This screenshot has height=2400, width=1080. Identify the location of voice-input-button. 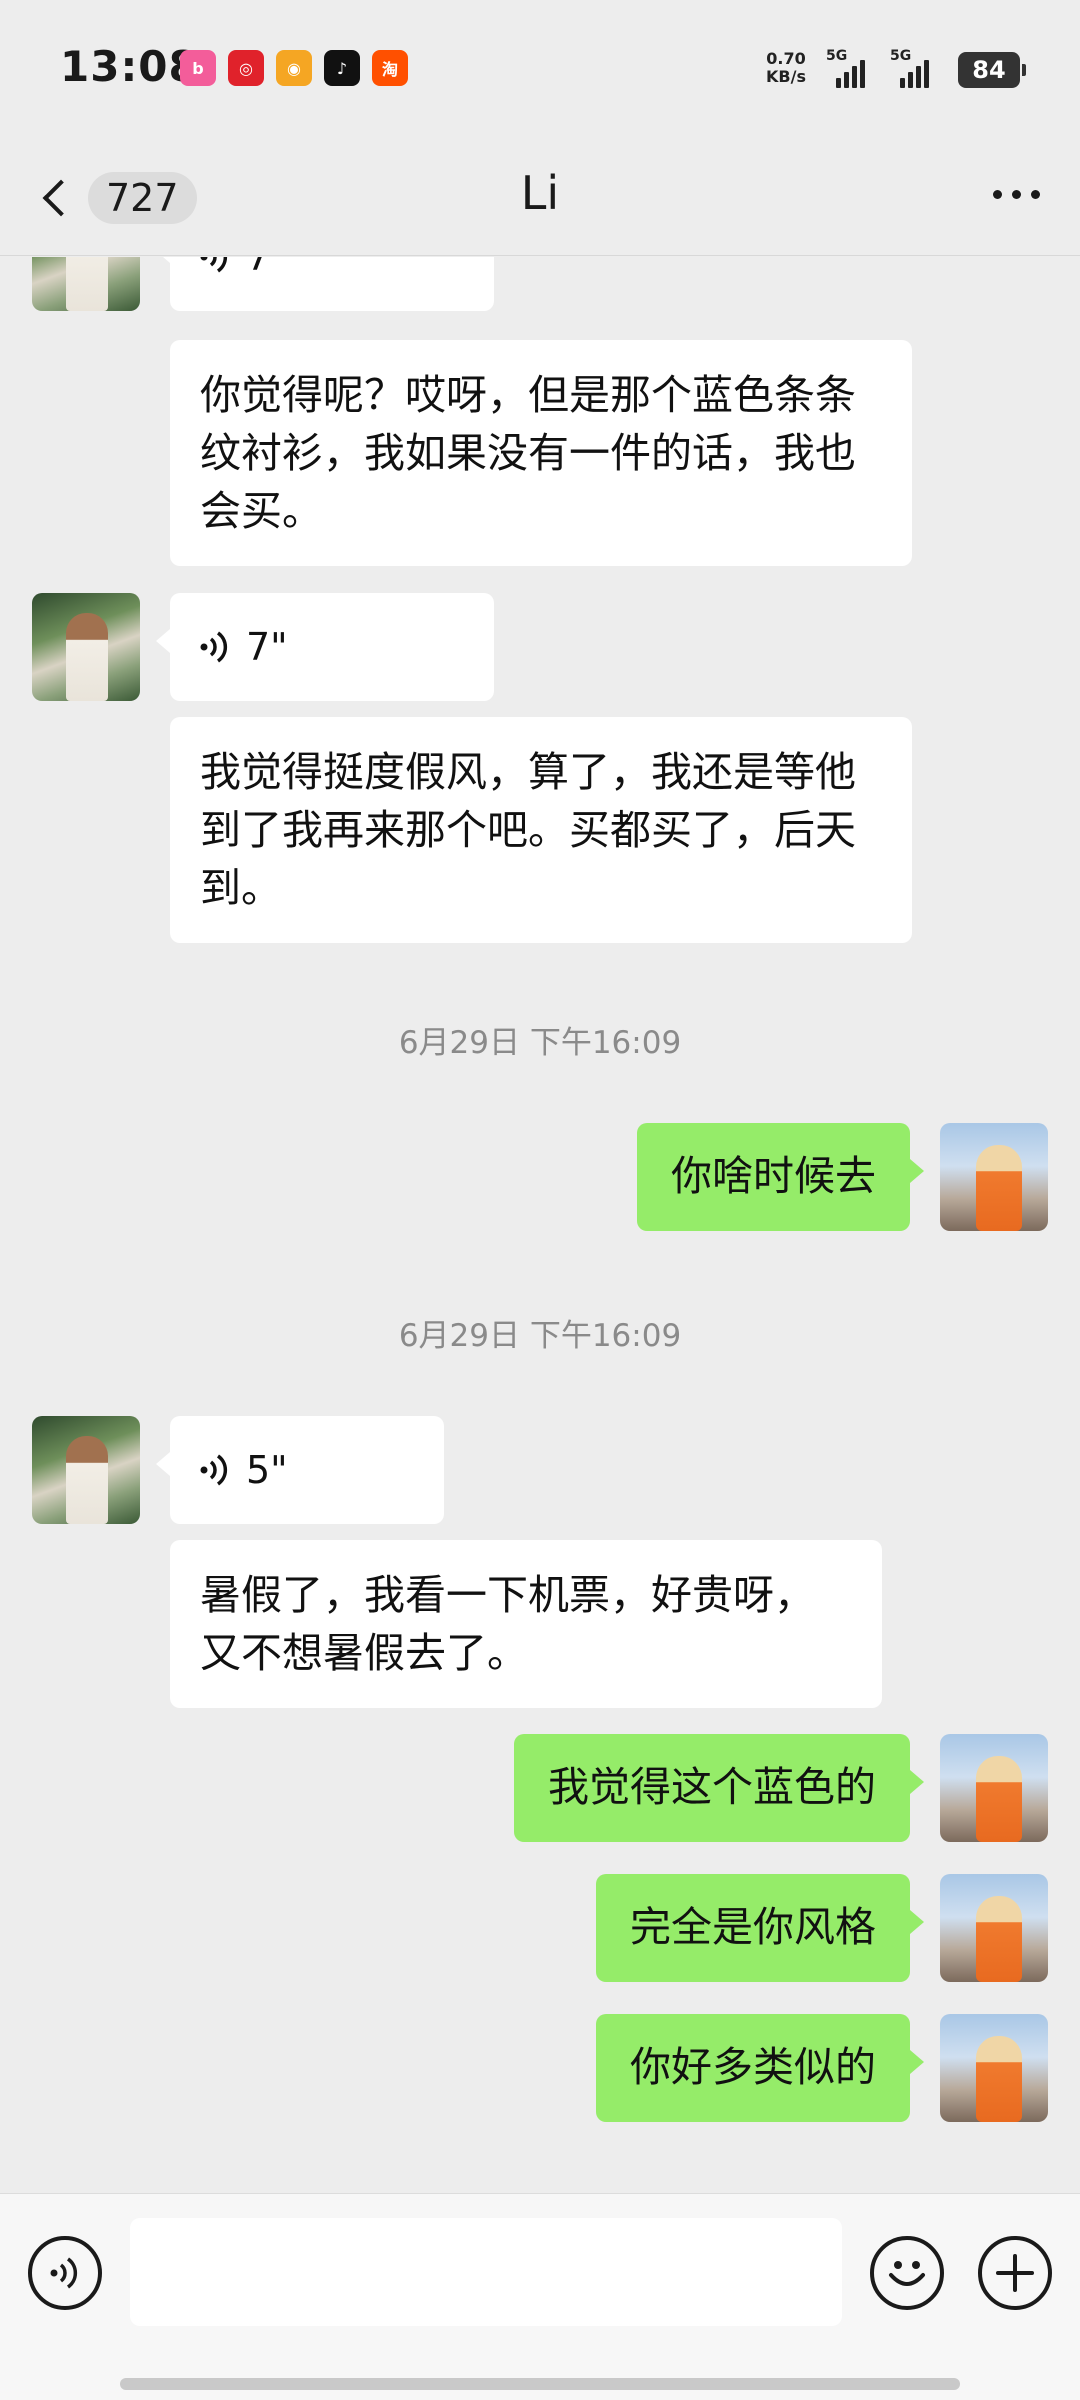
(65, 2273).